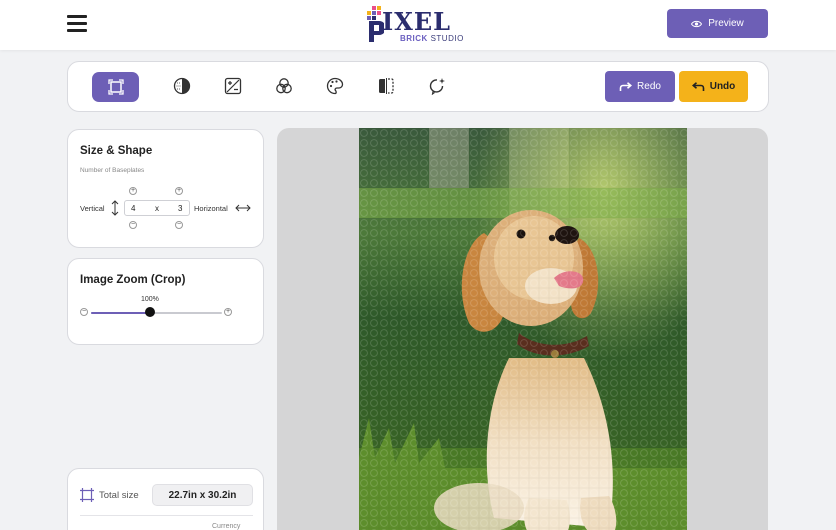 This screenshot has width=836, height=530. What do you see at coordinates (84, 312) in the screenshot?
I see `zoom-out-button: −` at bounding box center [84, 312].